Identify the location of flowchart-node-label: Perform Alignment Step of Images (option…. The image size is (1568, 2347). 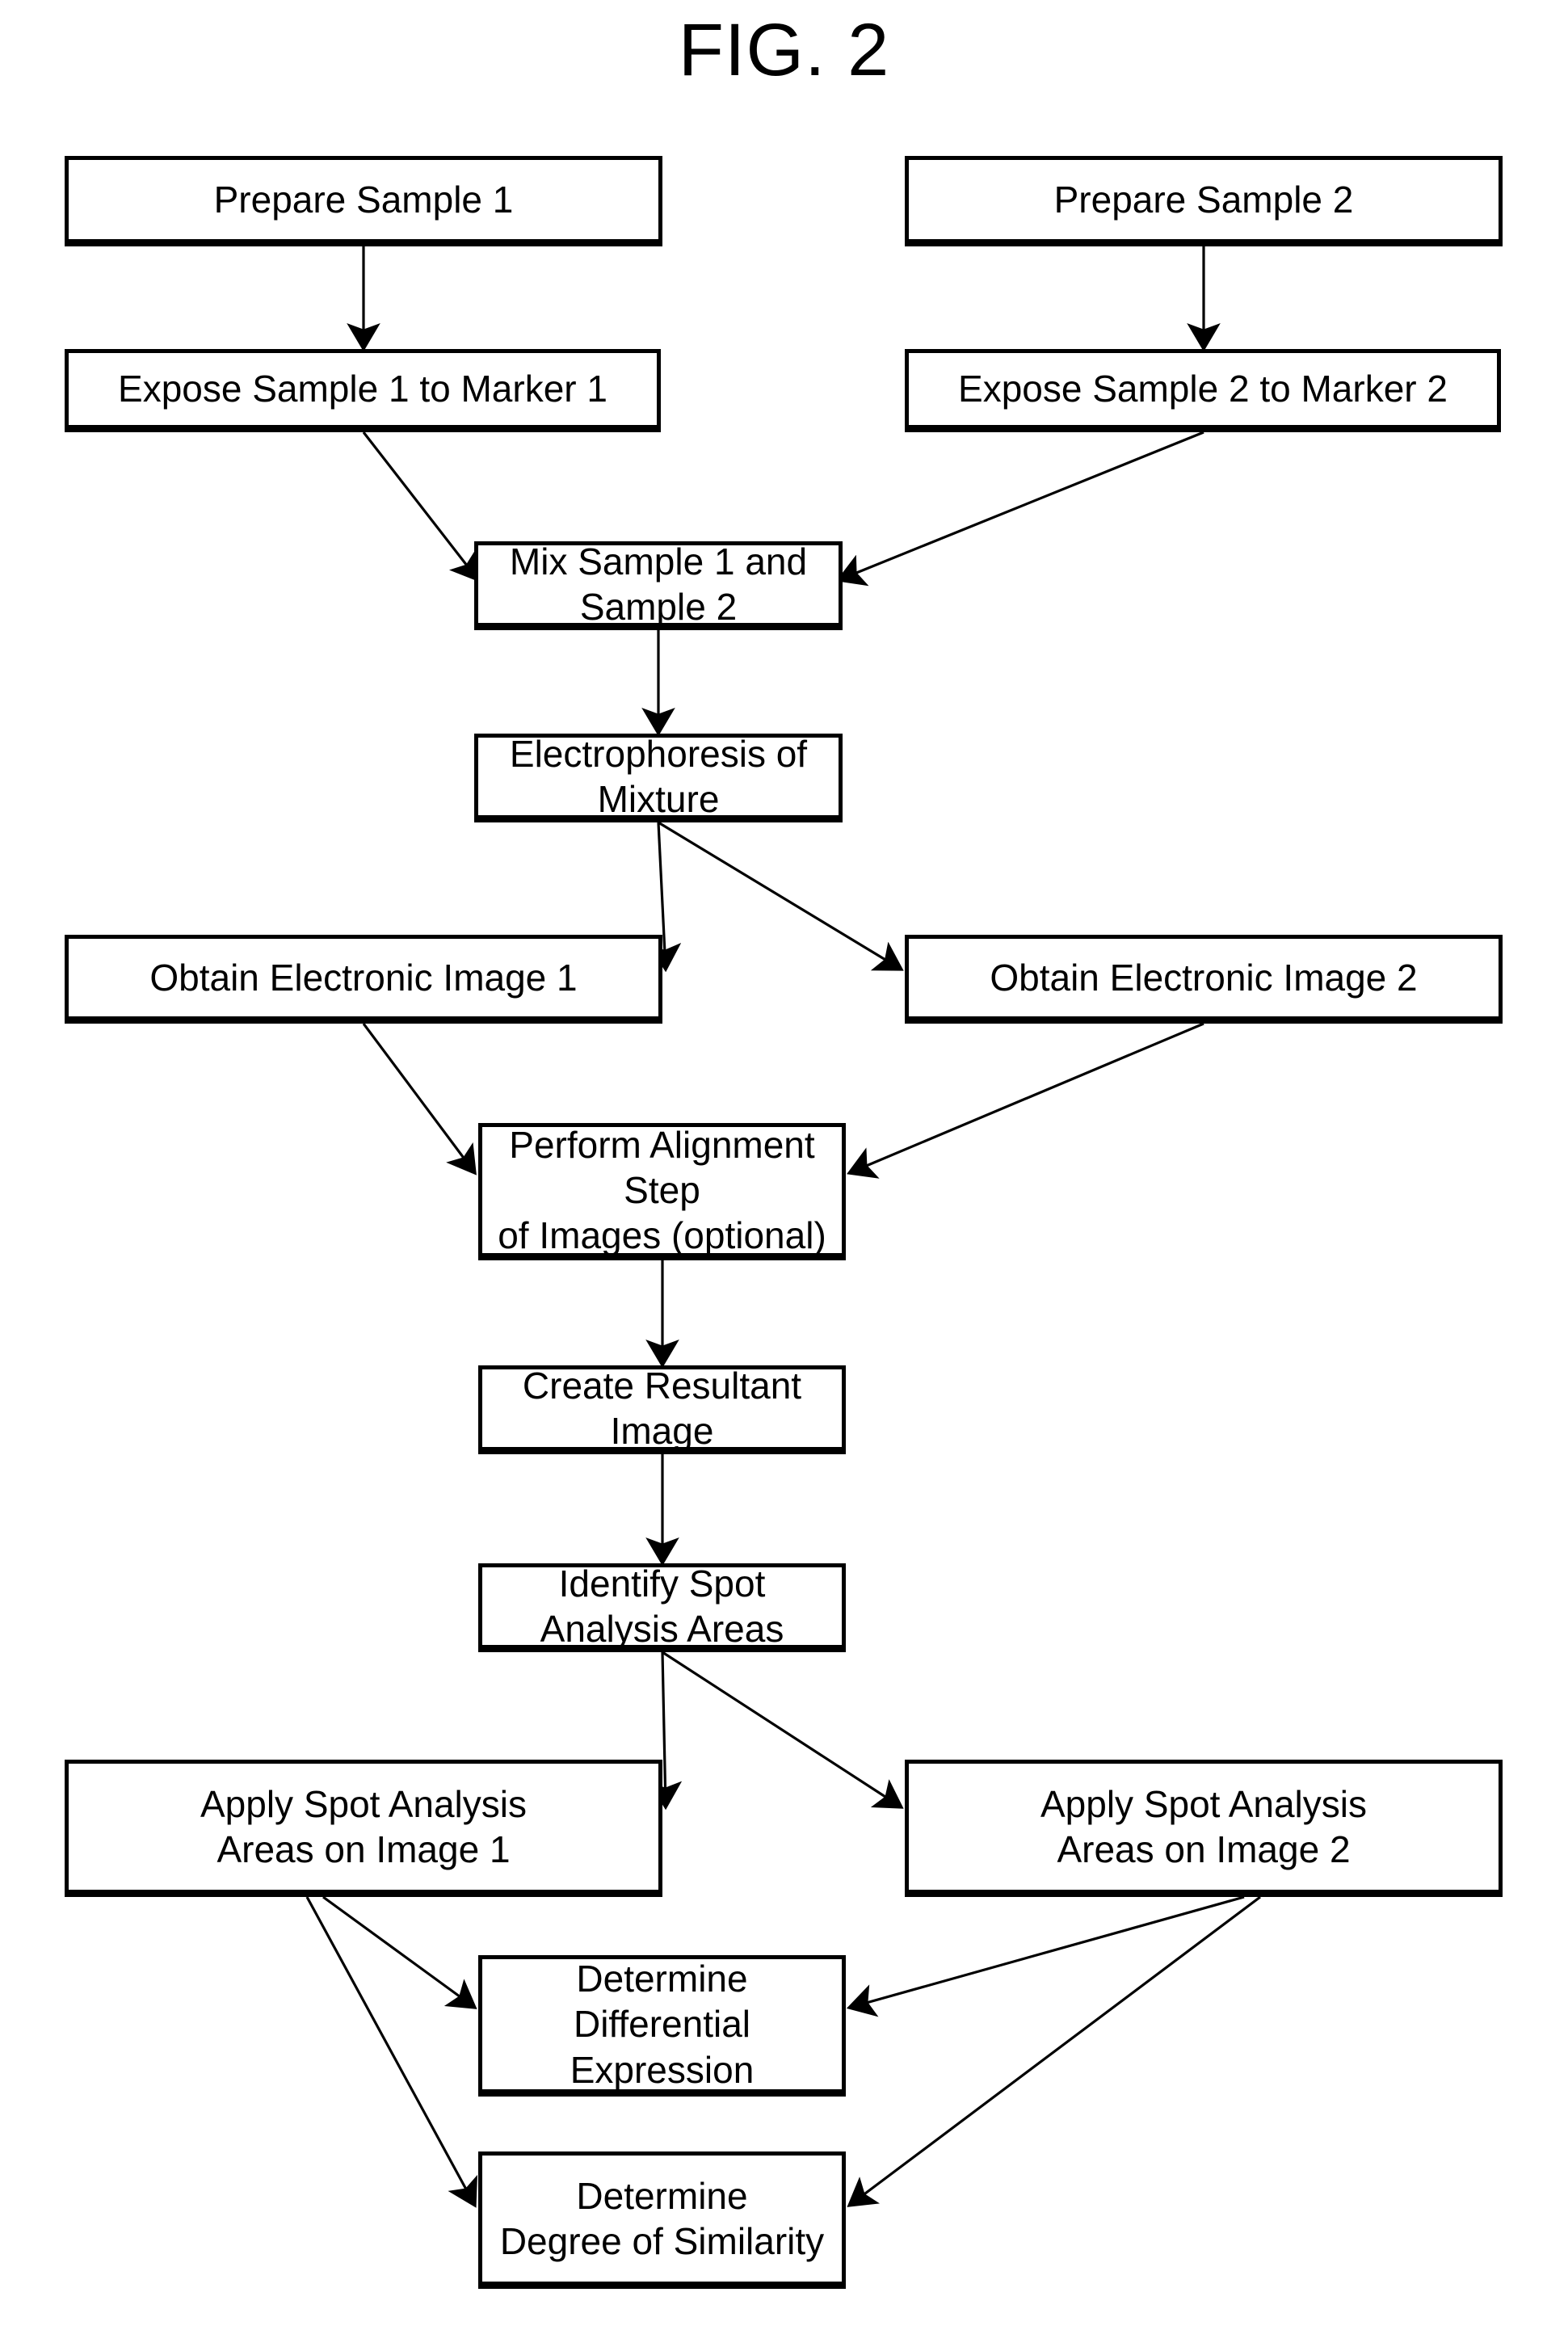
(662, 1190).